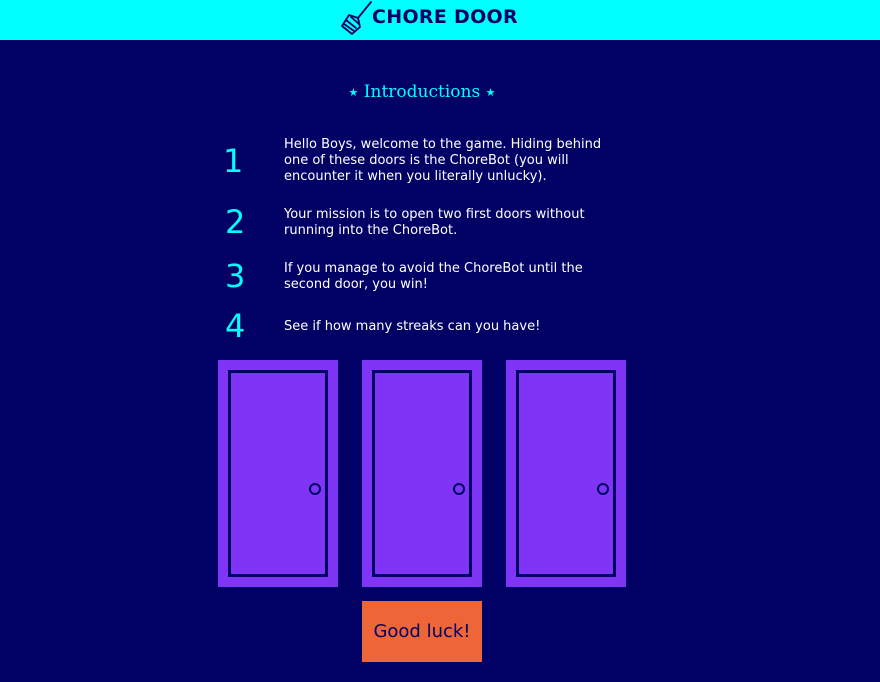 This screenshot has height=682, width=880. Describe the element at coordinates (422, 631) in the screenshot. I see `start-button: Good luck!` at that location.